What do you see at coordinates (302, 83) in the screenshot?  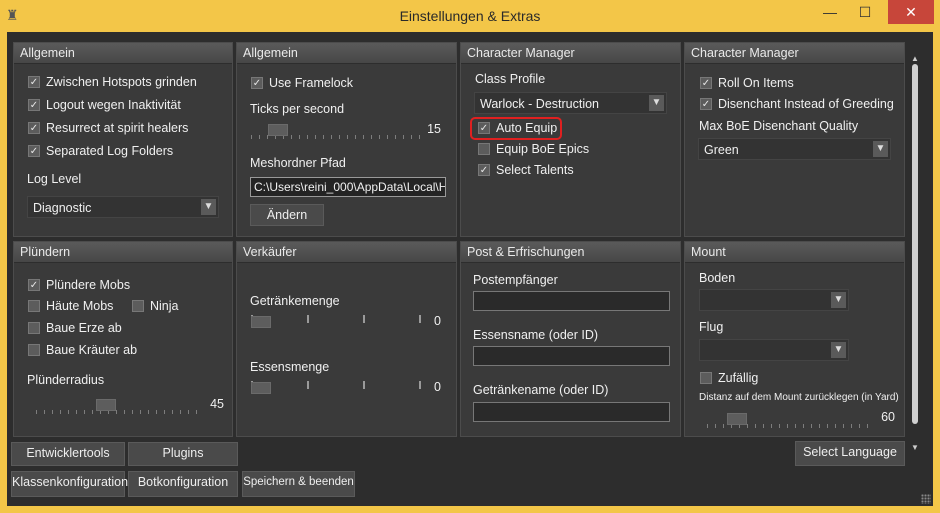 I see `checkbox-use-framelock: ✓ Use Framelock` at bounding box center [302, 83].